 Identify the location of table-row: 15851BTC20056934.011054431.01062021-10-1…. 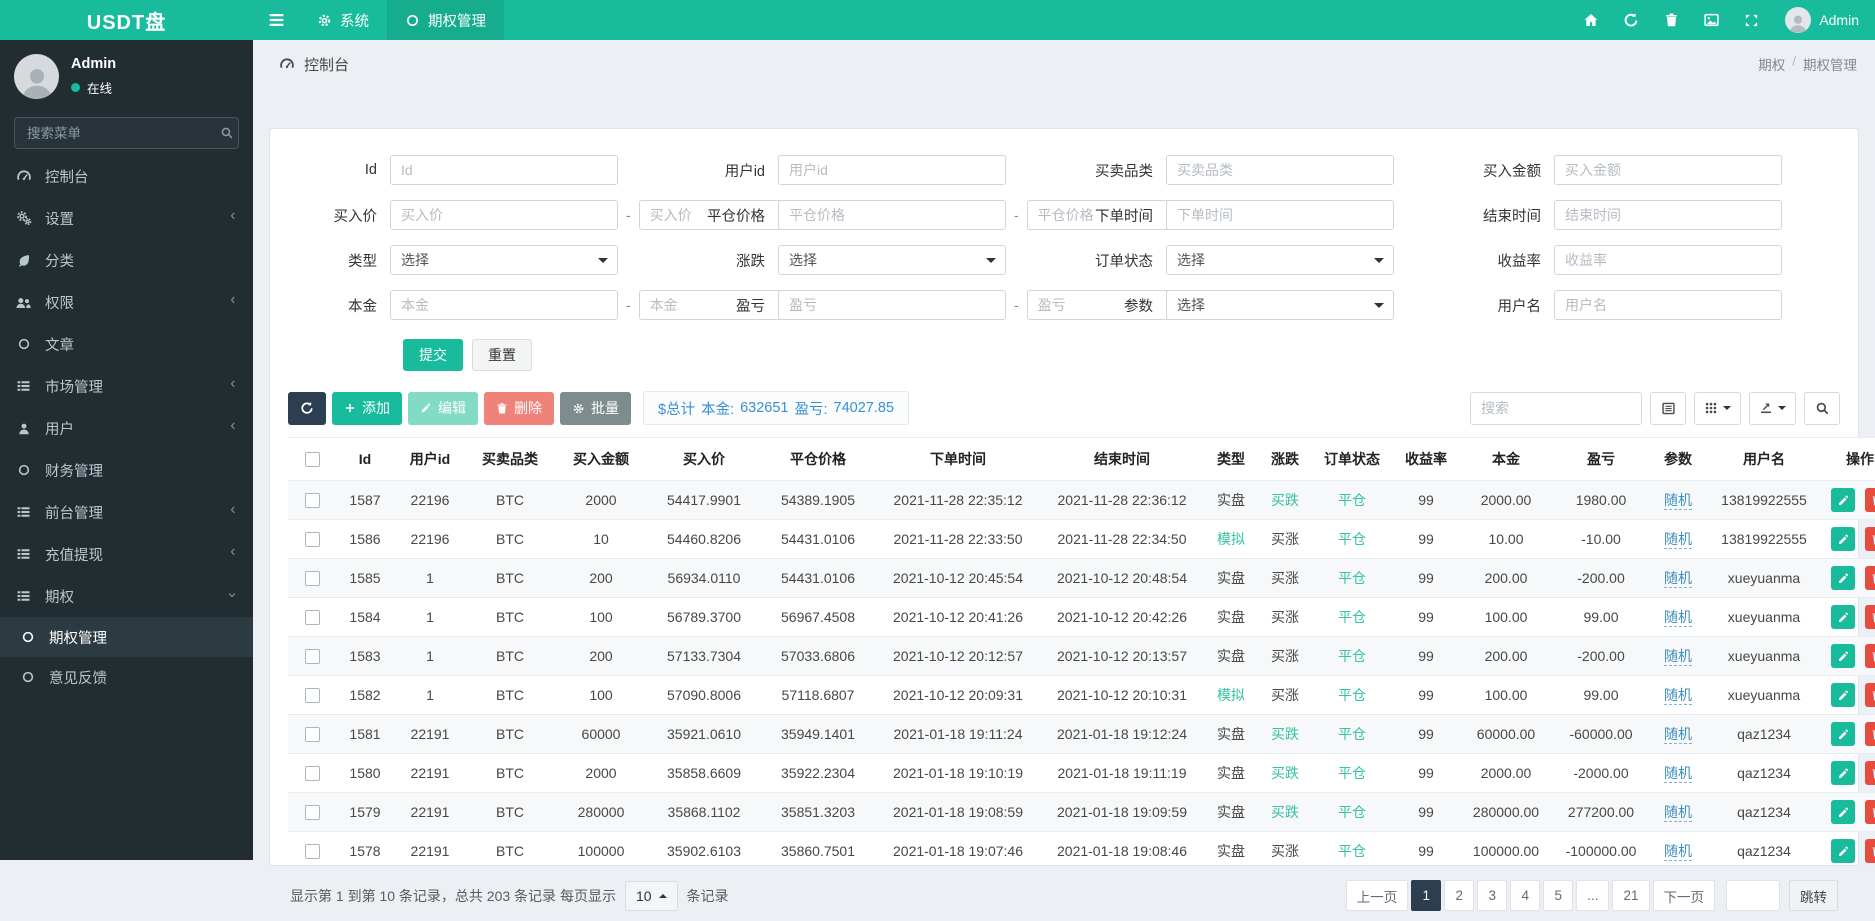
(1081, 578).